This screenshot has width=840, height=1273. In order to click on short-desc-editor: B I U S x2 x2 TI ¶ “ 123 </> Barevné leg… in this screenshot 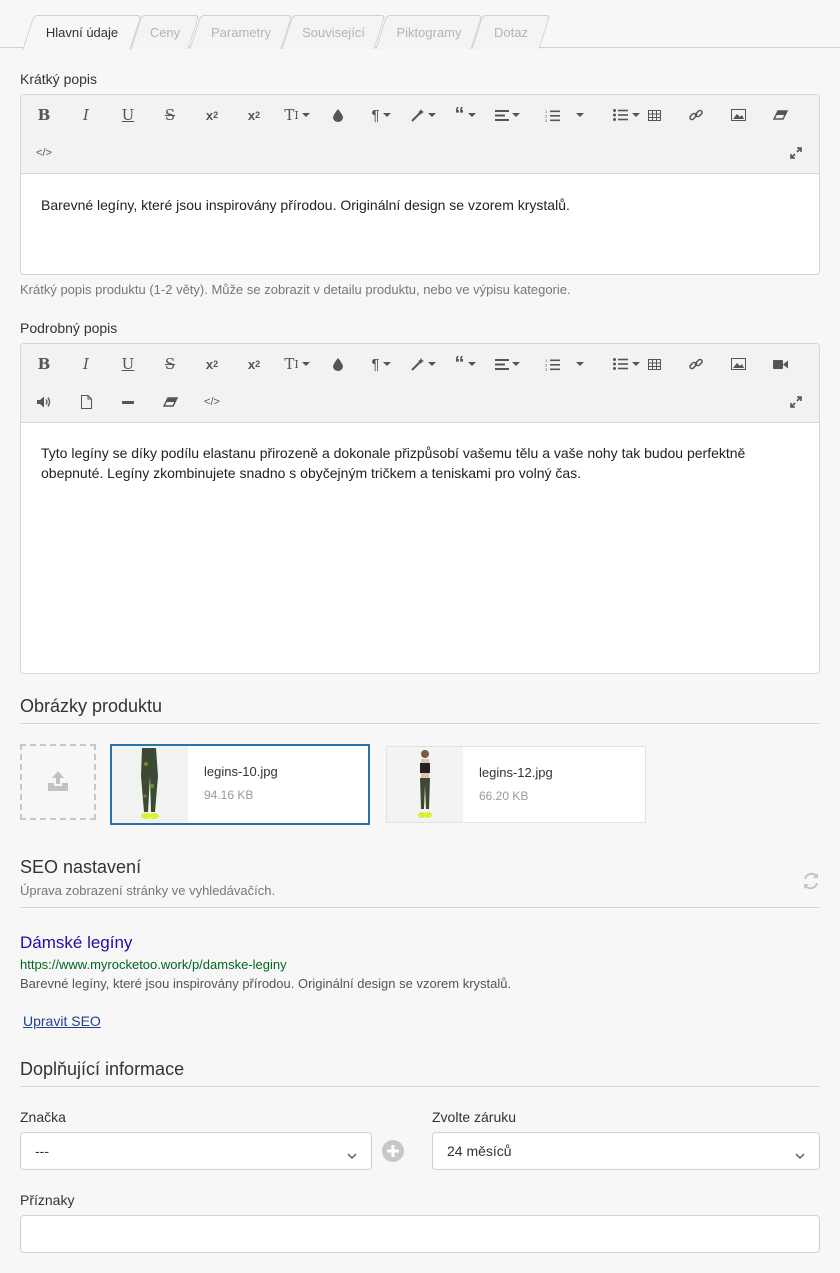, I will do `click(420, 184)`.